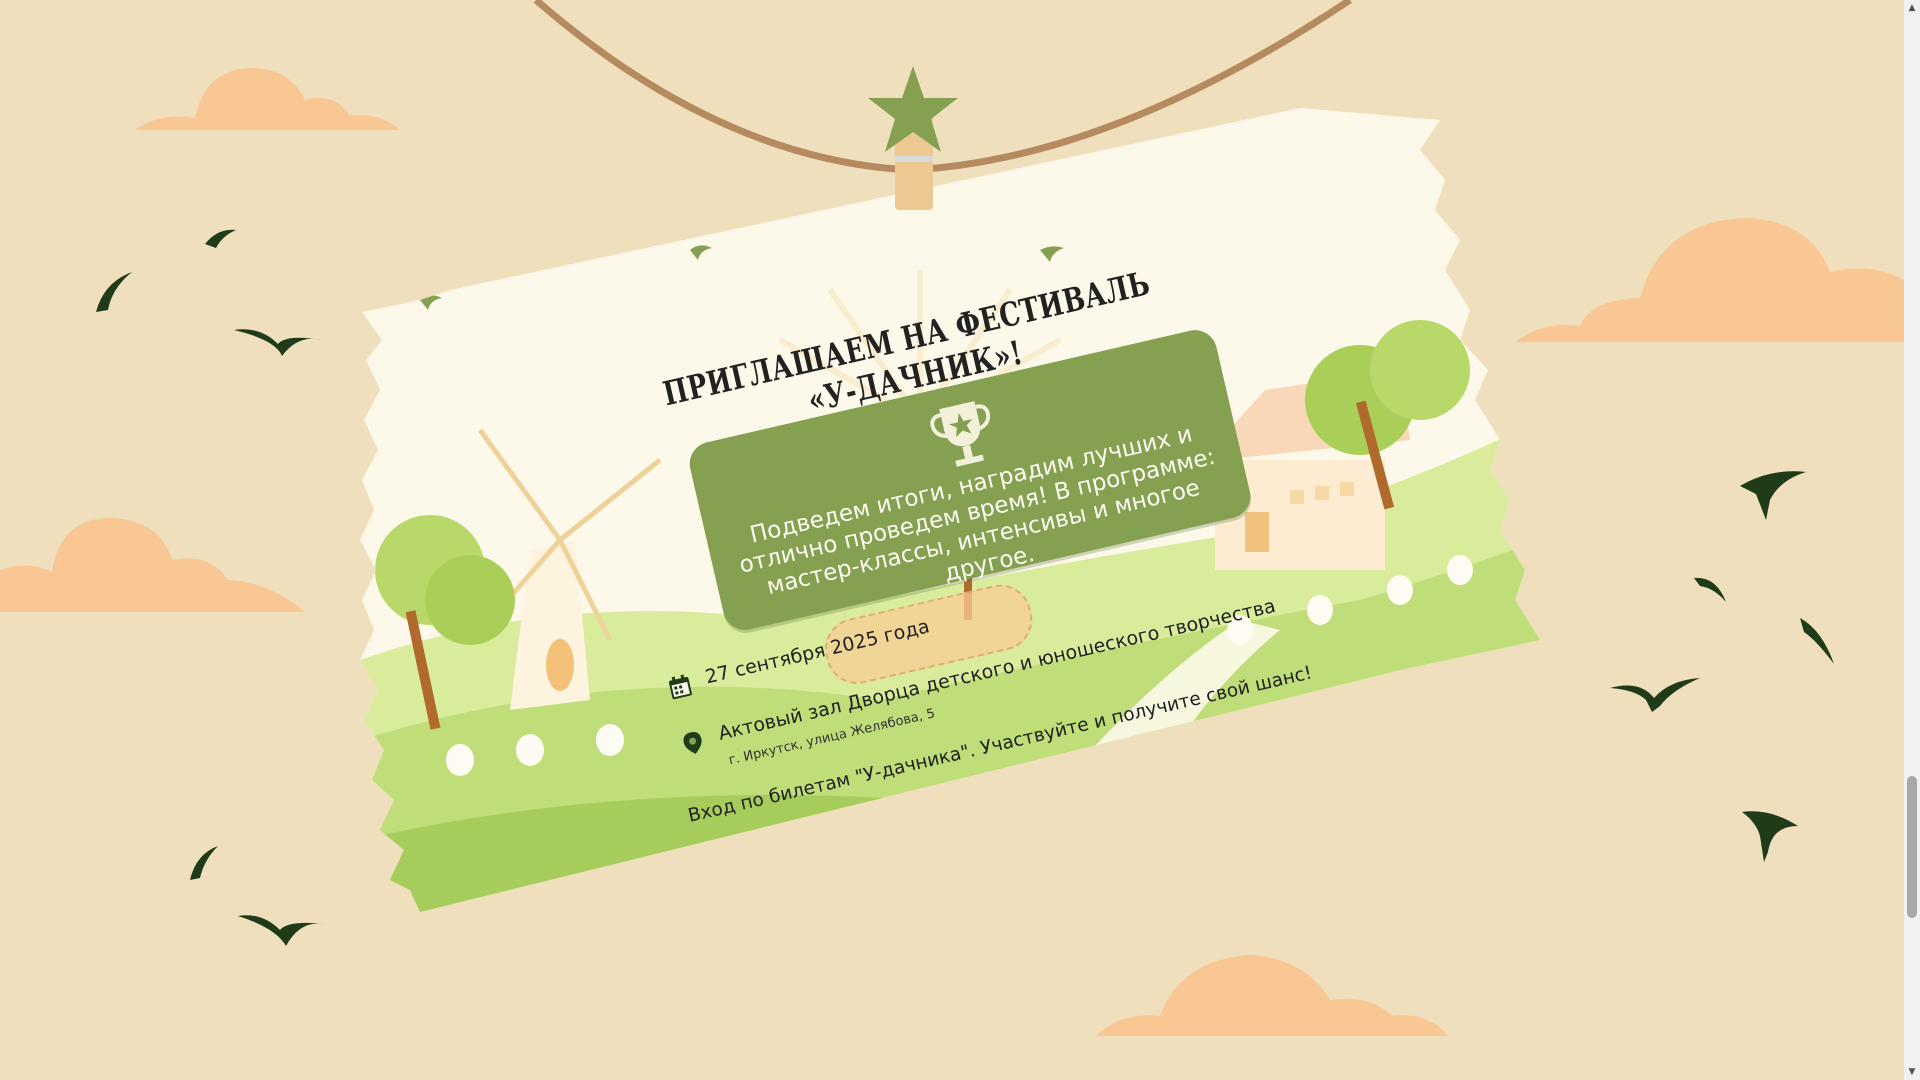  I want to click on scroll-down-arrow-icon: ▼, so click(1912, 1072).